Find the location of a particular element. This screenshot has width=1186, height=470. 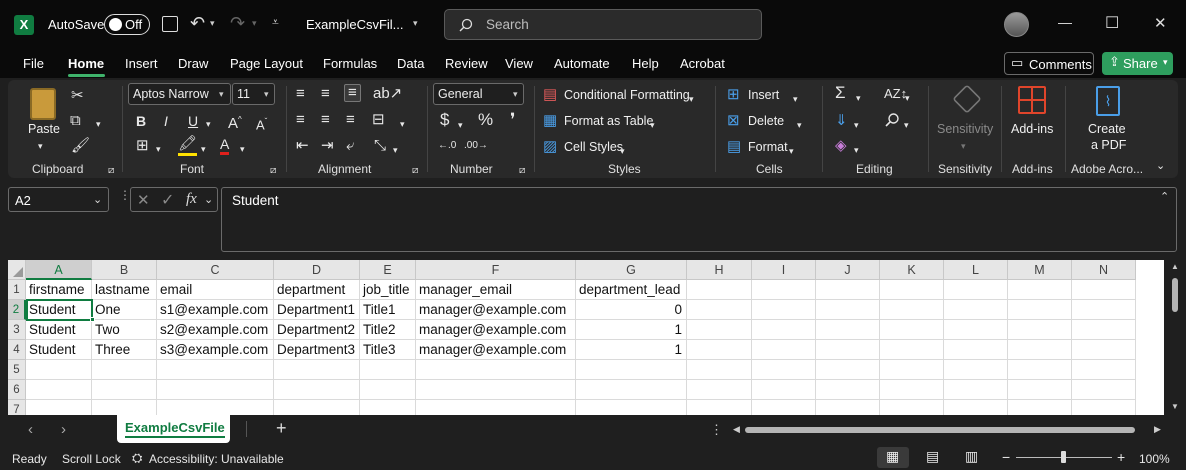

tab-draw: Draw is located at coordinates (193, 63).